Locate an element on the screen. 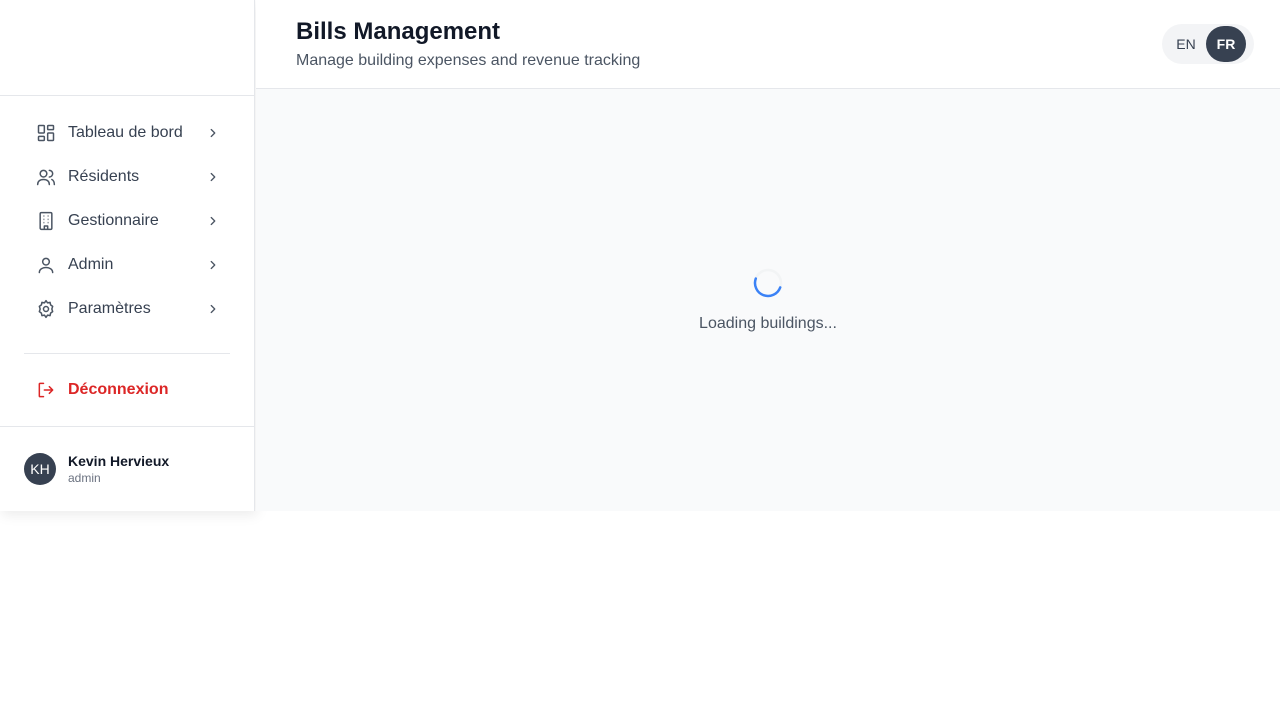 This screenshot has width=1280, height=720. sidebar-item-label: Tableau de bord is located at coordinates (125, 132).